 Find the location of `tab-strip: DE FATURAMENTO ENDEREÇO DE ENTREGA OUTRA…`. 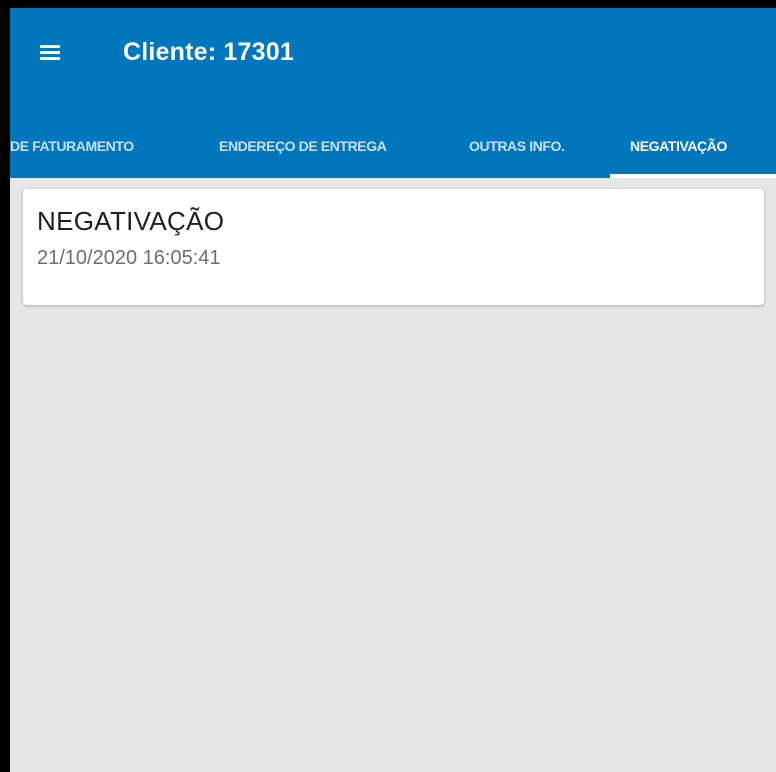

tab-strip: DE FATURAMENTO ENDEREÇO DE ENTREGA OUTRA… is located at coordinates (393, 152).